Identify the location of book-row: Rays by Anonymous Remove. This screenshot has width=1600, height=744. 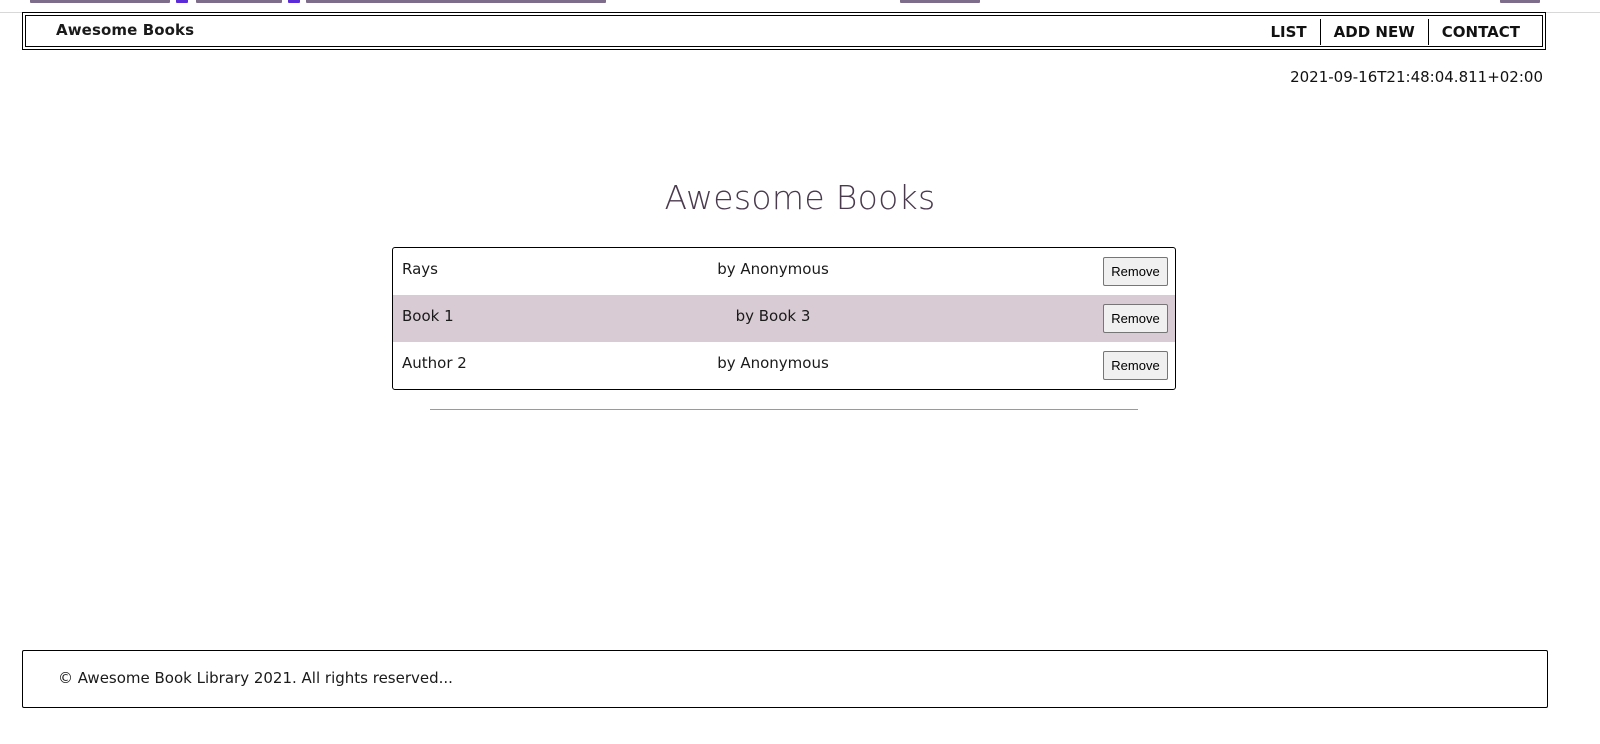
(784, 271).